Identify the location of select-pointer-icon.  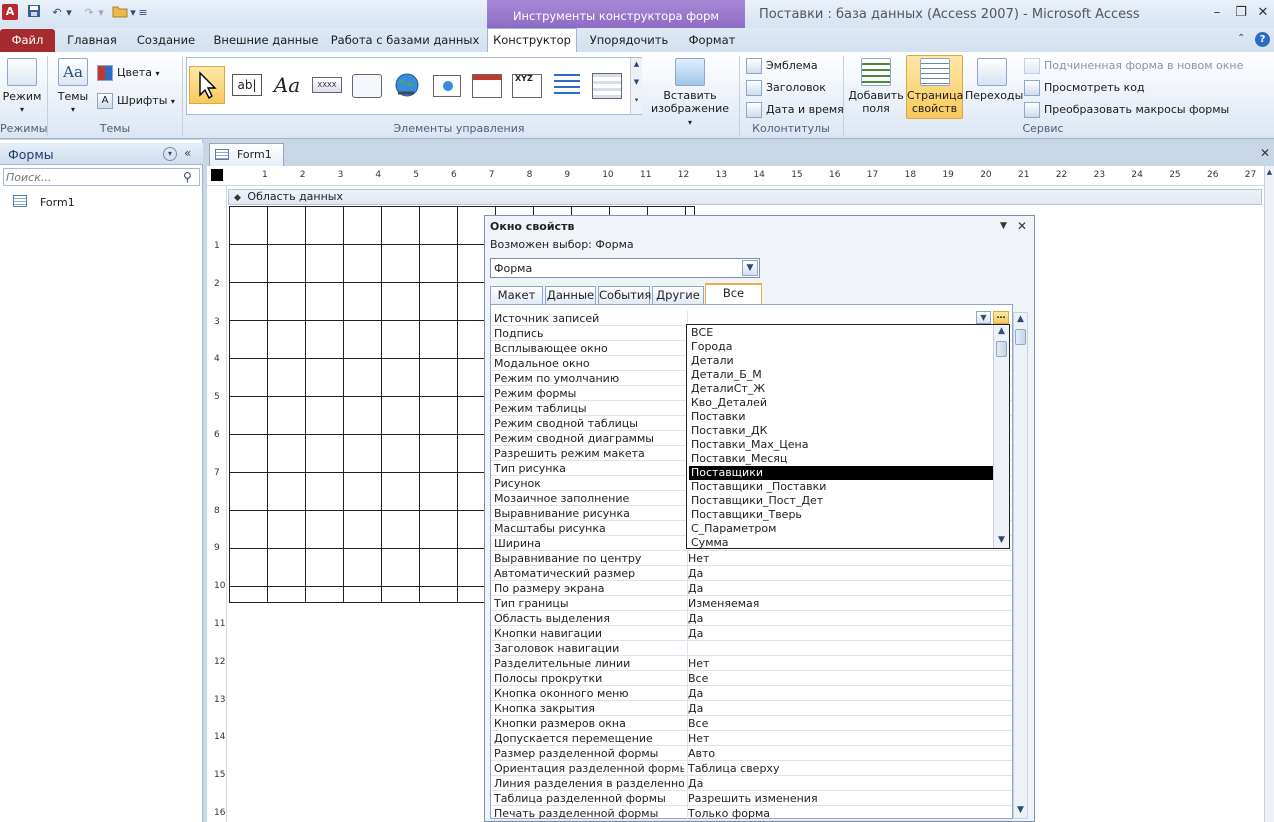
(207, 85).